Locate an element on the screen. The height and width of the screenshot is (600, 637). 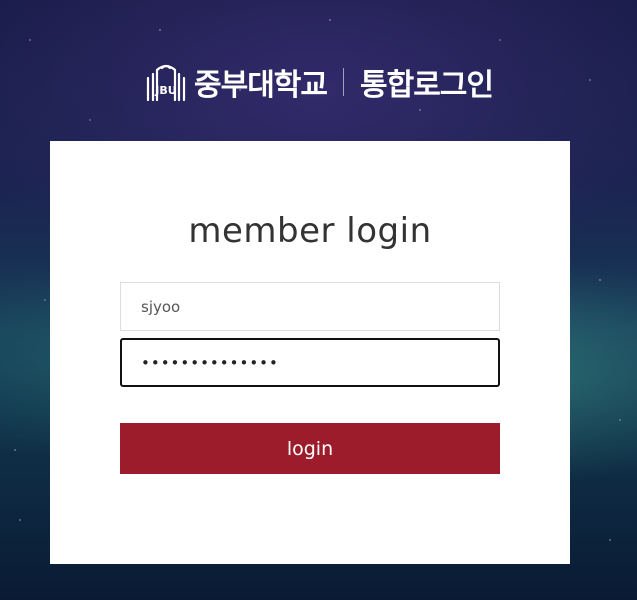
header: JBU 중부대학교 통합로그인 is located at coordinates (318, 82).